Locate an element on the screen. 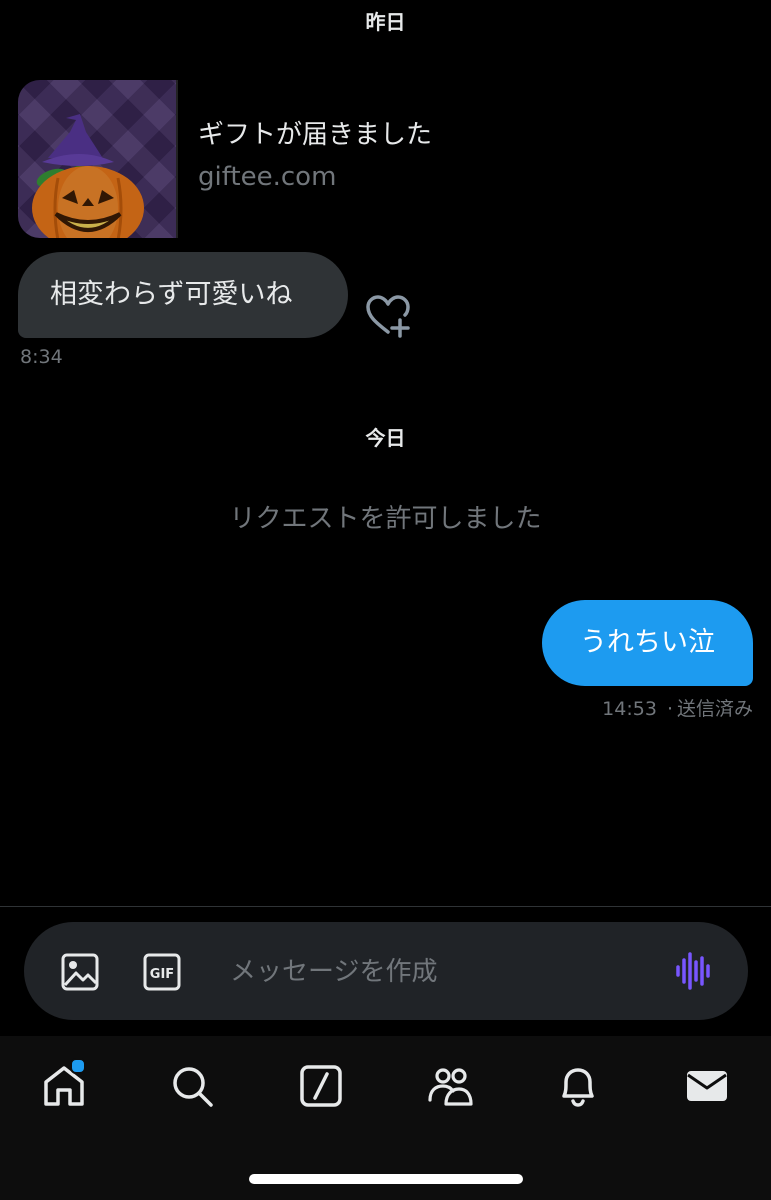 Image resolution: width=771 pixels, height=1200 pixels. gift-thumbnail is located at coordinates (97, 159).